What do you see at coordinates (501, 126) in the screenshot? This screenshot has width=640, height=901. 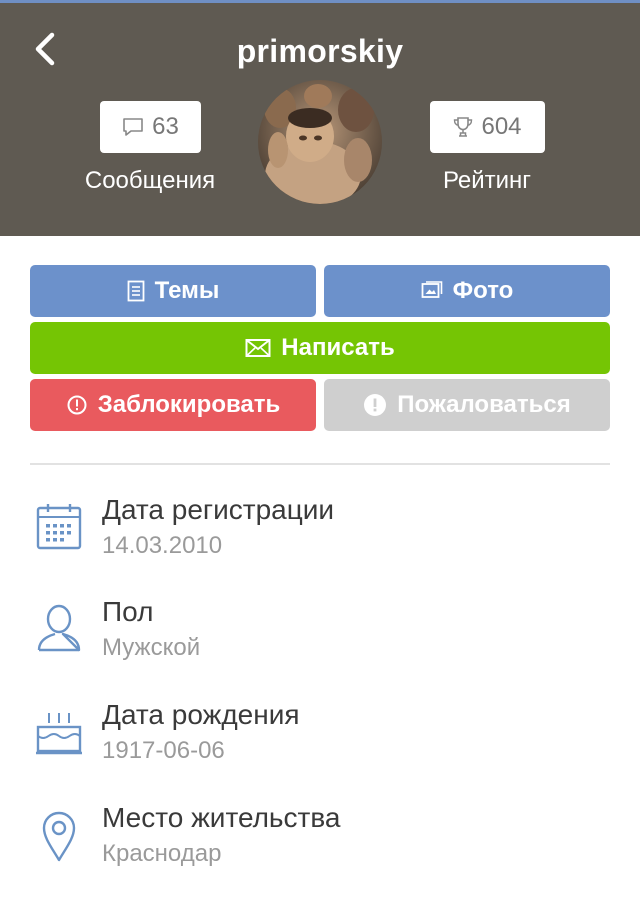 I see `rating-count: 604` at bounding box center [501, 126].